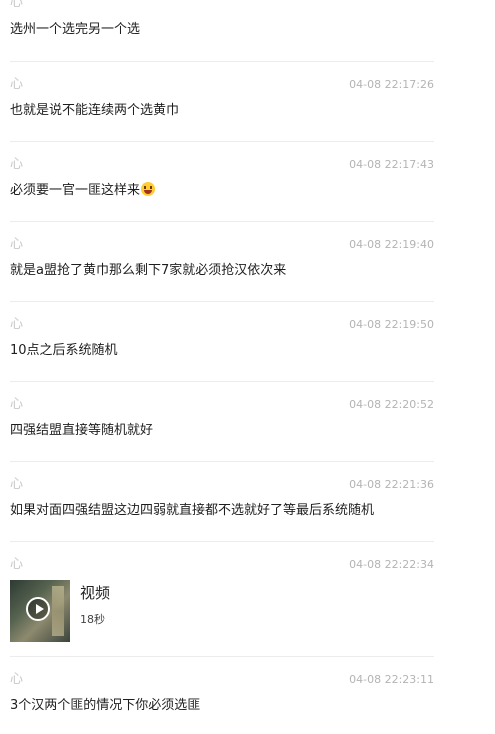 The image size is (495, 734). What do you see at coordinates (64, 350) in the screenshot?
I see `message-text: 10点之后系统随机` at bounding box center [64, 350].